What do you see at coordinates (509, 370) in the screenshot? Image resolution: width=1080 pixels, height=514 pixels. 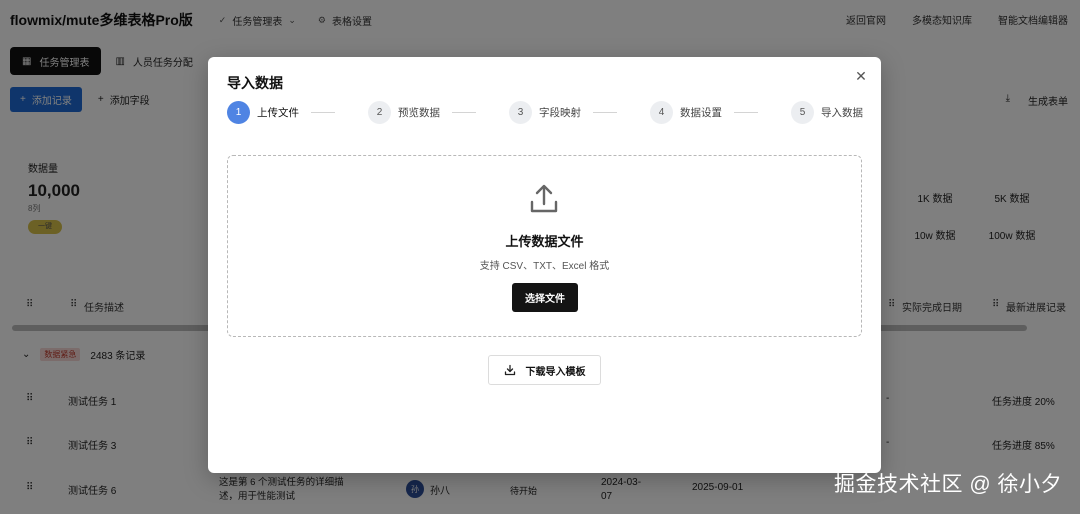 I see `download-icon` at bounding box center [509, 370].